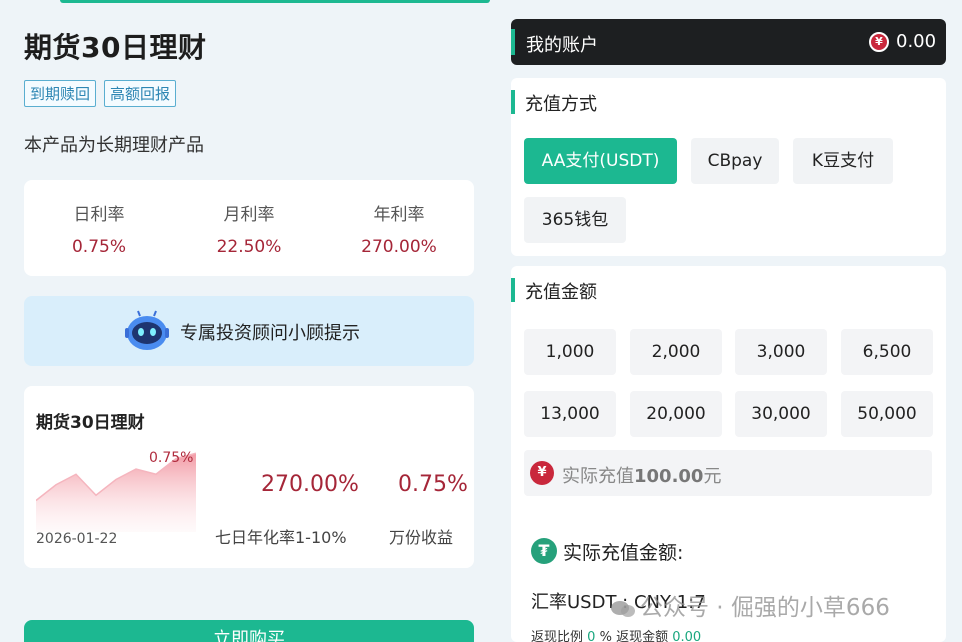 Image resolution: width=962 pixels, height=642 pixels. Describe the element at coordinates (562, 45) in the screenshot. I see `account-title: 我的账户` at that location.